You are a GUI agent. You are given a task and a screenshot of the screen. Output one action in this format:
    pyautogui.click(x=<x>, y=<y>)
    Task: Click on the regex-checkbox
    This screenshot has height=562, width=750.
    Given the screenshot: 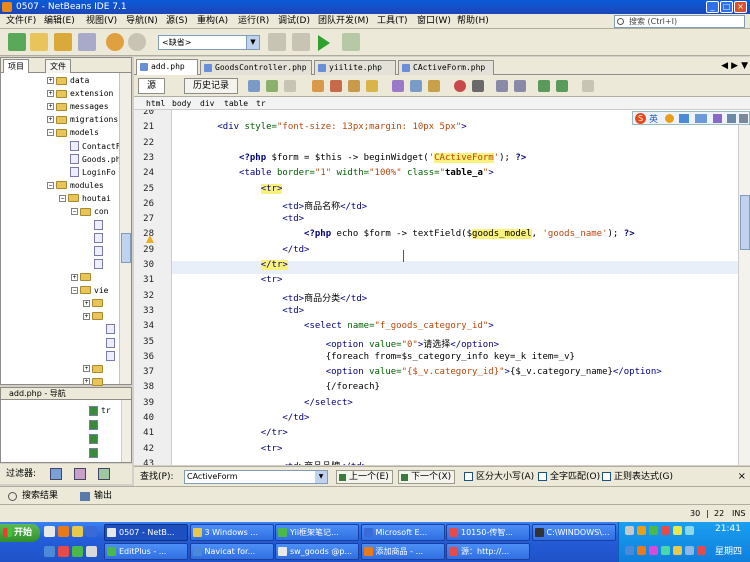 What is the action you would take?
    pyautogui.click(x=606, y=476)
    